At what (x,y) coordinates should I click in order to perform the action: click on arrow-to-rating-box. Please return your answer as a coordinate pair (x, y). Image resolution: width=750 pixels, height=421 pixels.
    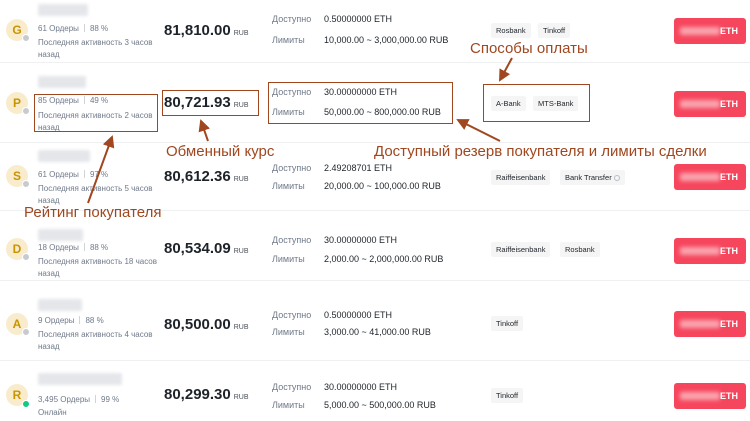
    Looking at the image, I should click on (101, 169).